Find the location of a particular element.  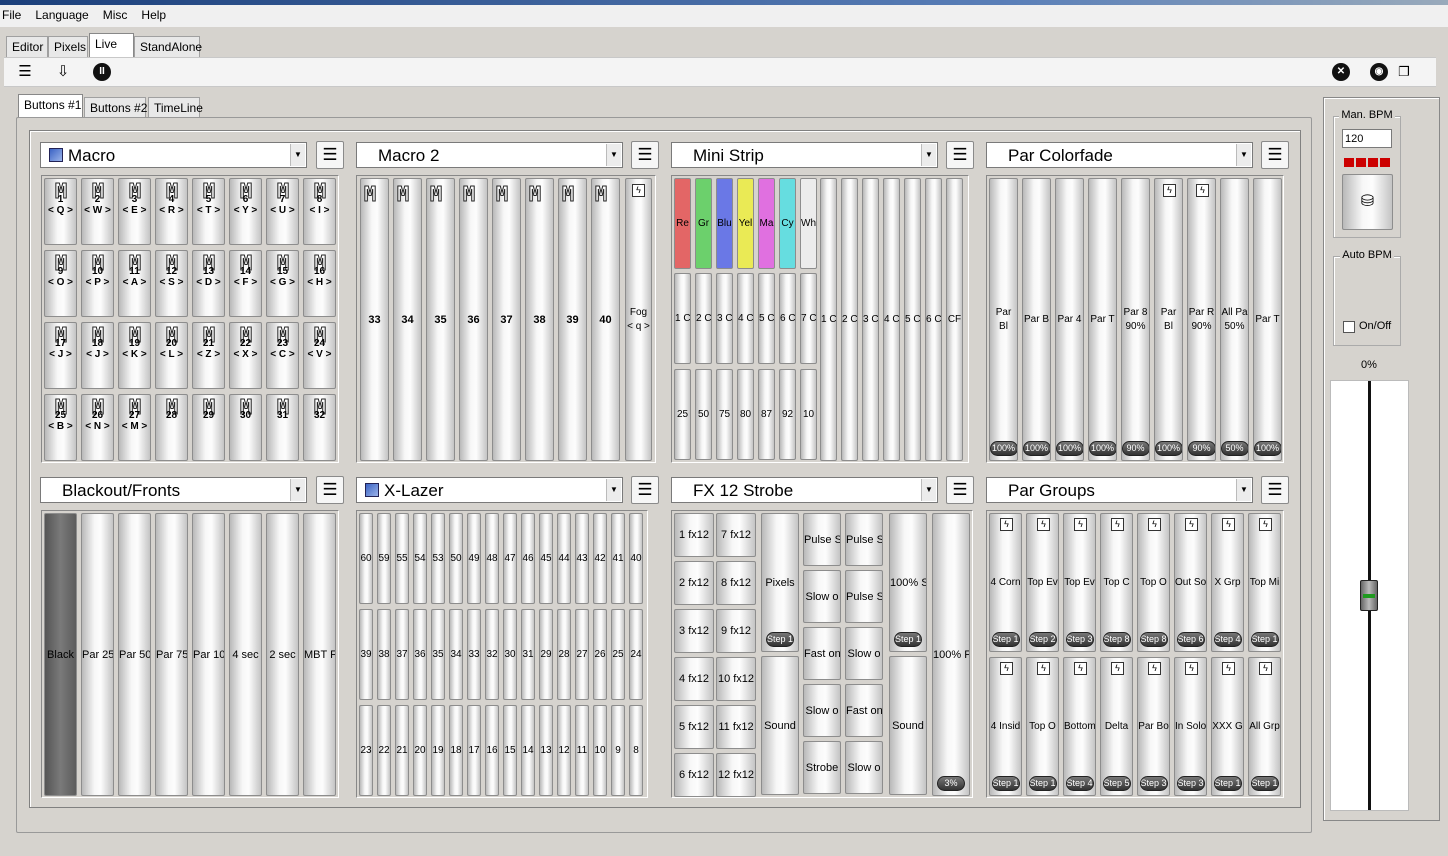

xlazer-button: 39 is located at coordinates (366, 654).